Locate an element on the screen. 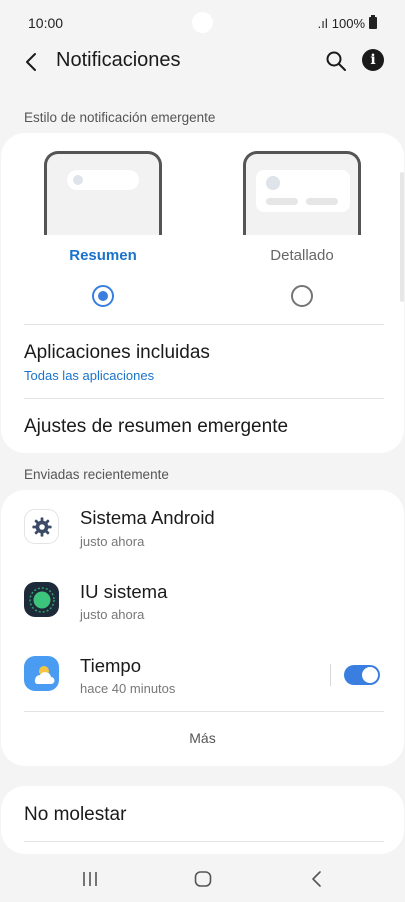 The image size is (405, 902). detailed-preview-box is located at coordinates (303, 191).